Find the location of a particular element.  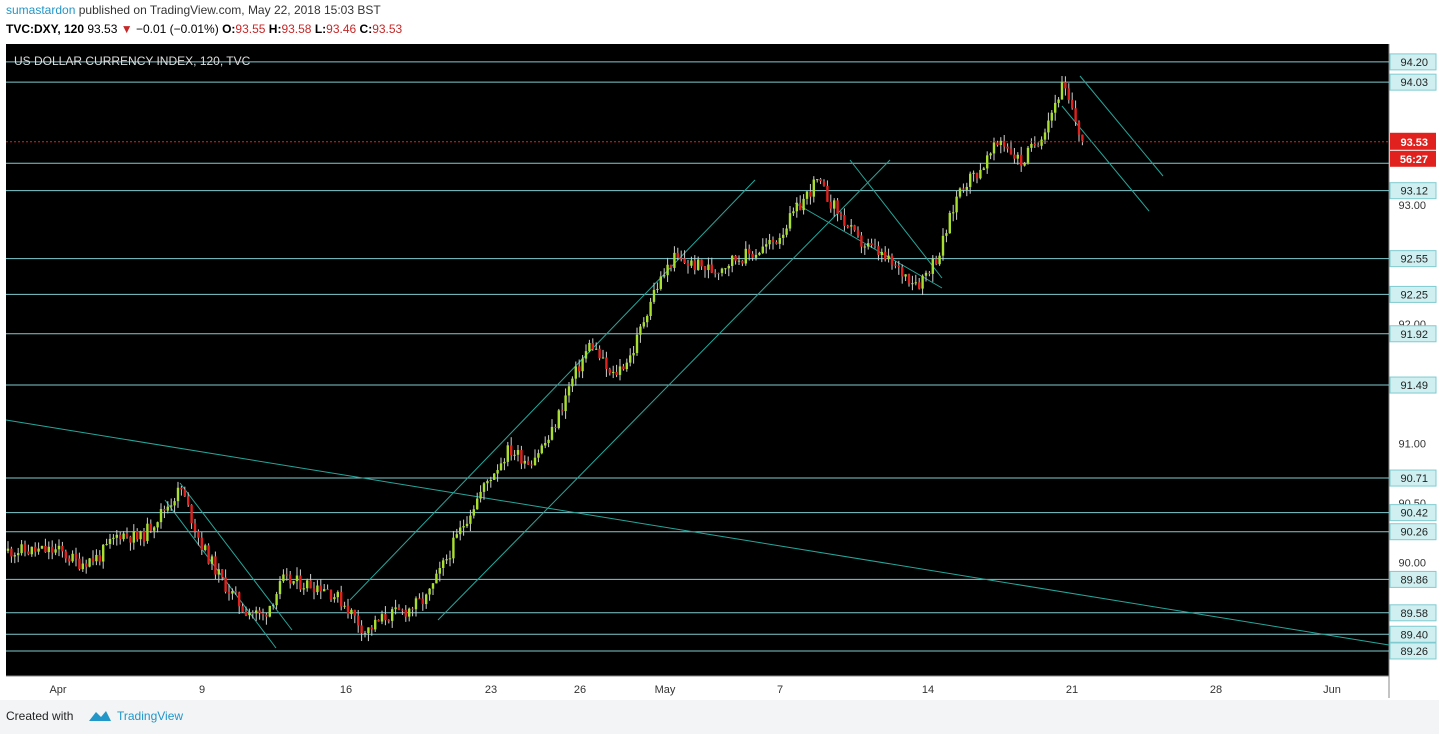

level-label: 90.71 is located at coordinates (1414, 479).